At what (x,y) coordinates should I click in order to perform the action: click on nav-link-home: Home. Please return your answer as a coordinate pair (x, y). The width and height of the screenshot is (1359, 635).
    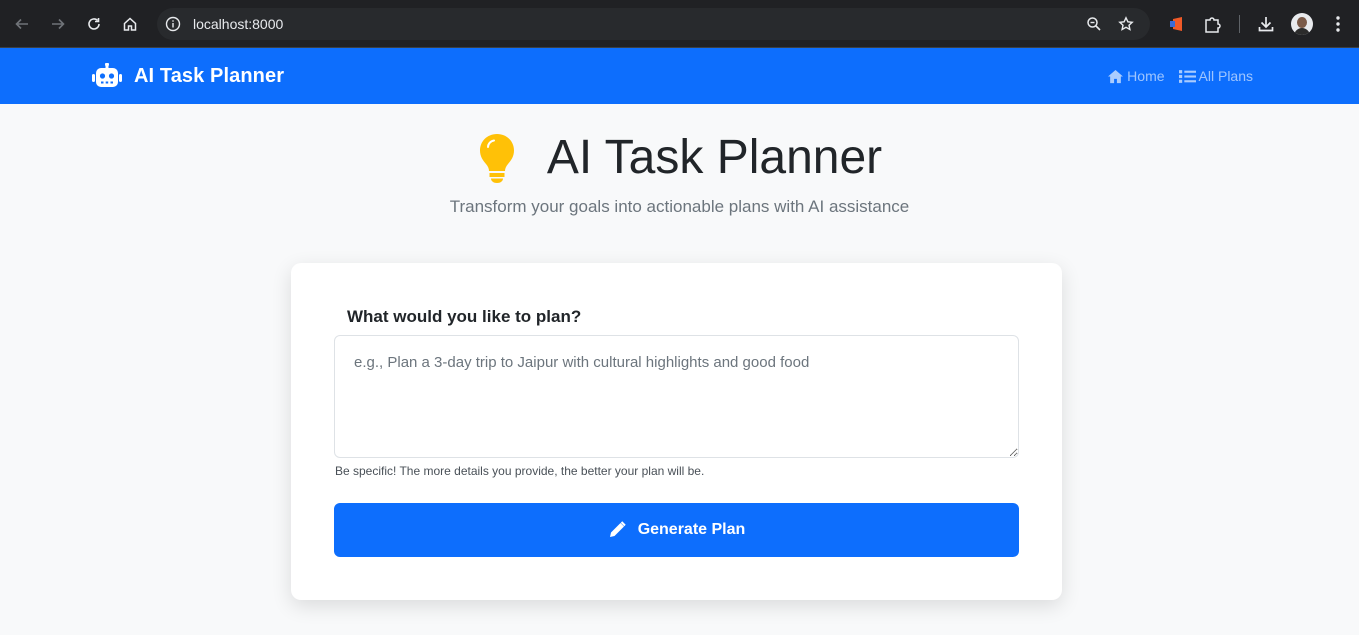
    Looking at the image, I should click on (1136, 76).